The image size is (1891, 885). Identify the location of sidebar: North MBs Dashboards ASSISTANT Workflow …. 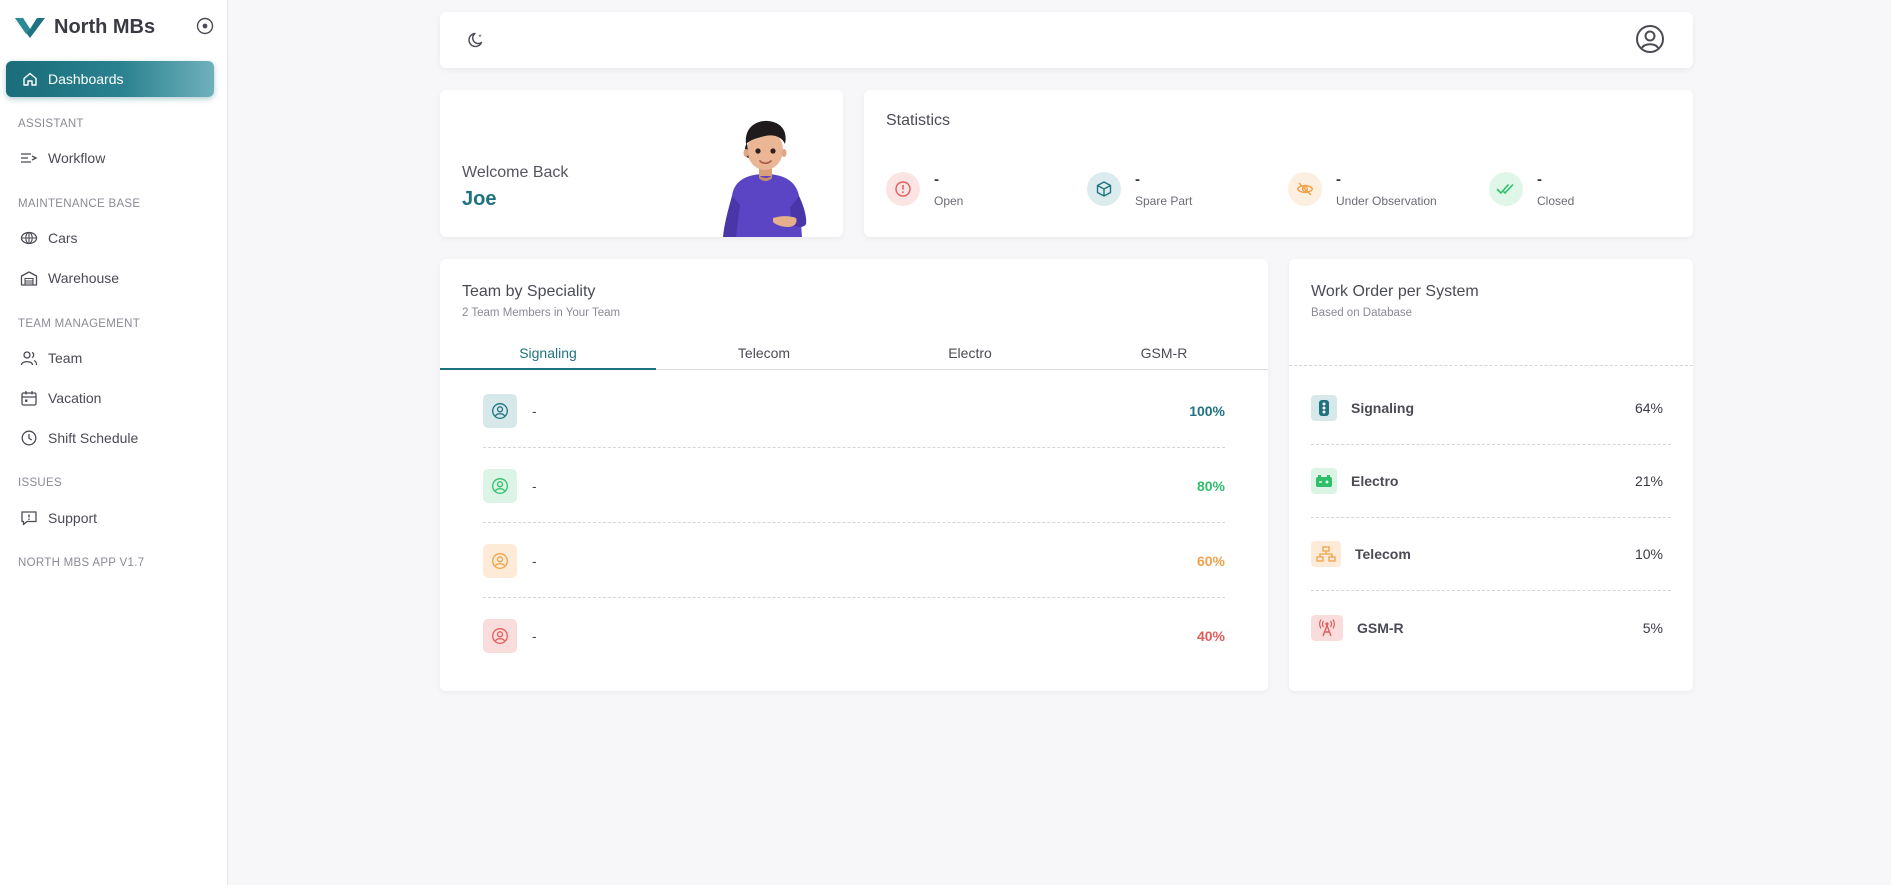
(114, 442).